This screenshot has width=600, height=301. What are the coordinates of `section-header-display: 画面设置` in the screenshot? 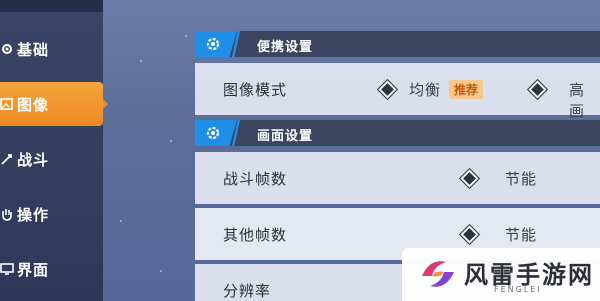 It's located at (397, 133).